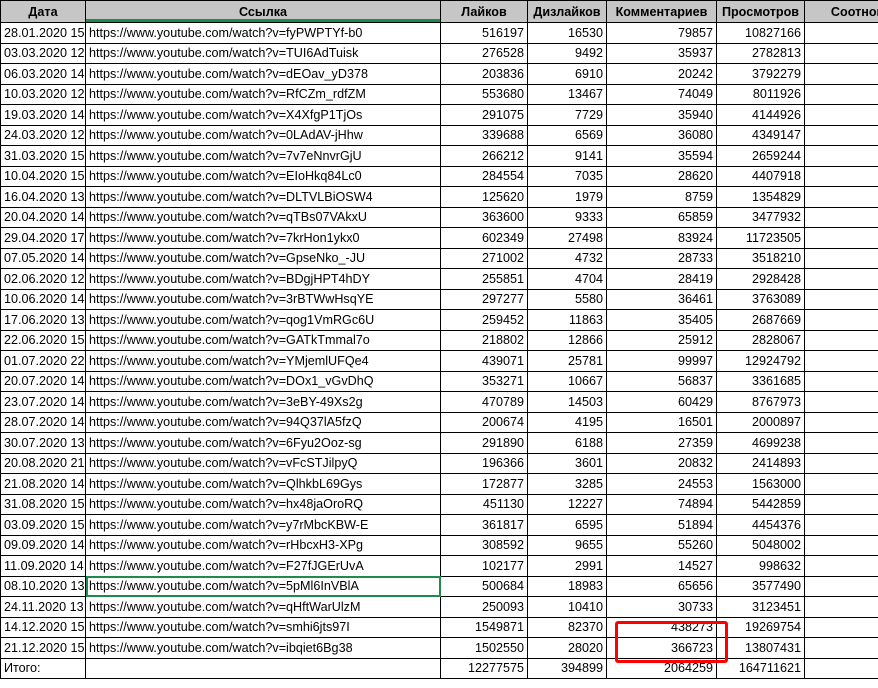 The image size is (878, 688). Describe the element at coordinates (567, 197) in the screenshot. I see `dislikes-cell: 1979` at that location.